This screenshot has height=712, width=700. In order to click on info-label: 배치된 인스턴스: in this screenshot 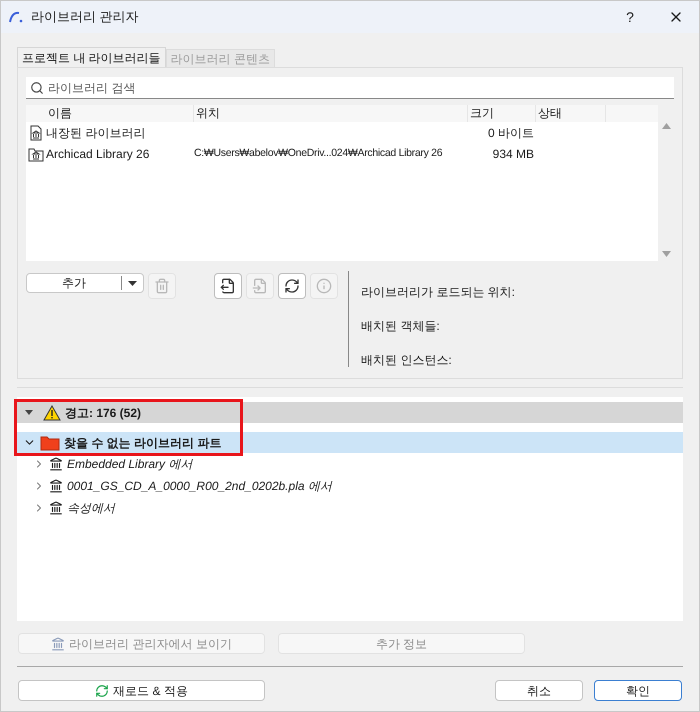, I will do `click(407, 360)`.